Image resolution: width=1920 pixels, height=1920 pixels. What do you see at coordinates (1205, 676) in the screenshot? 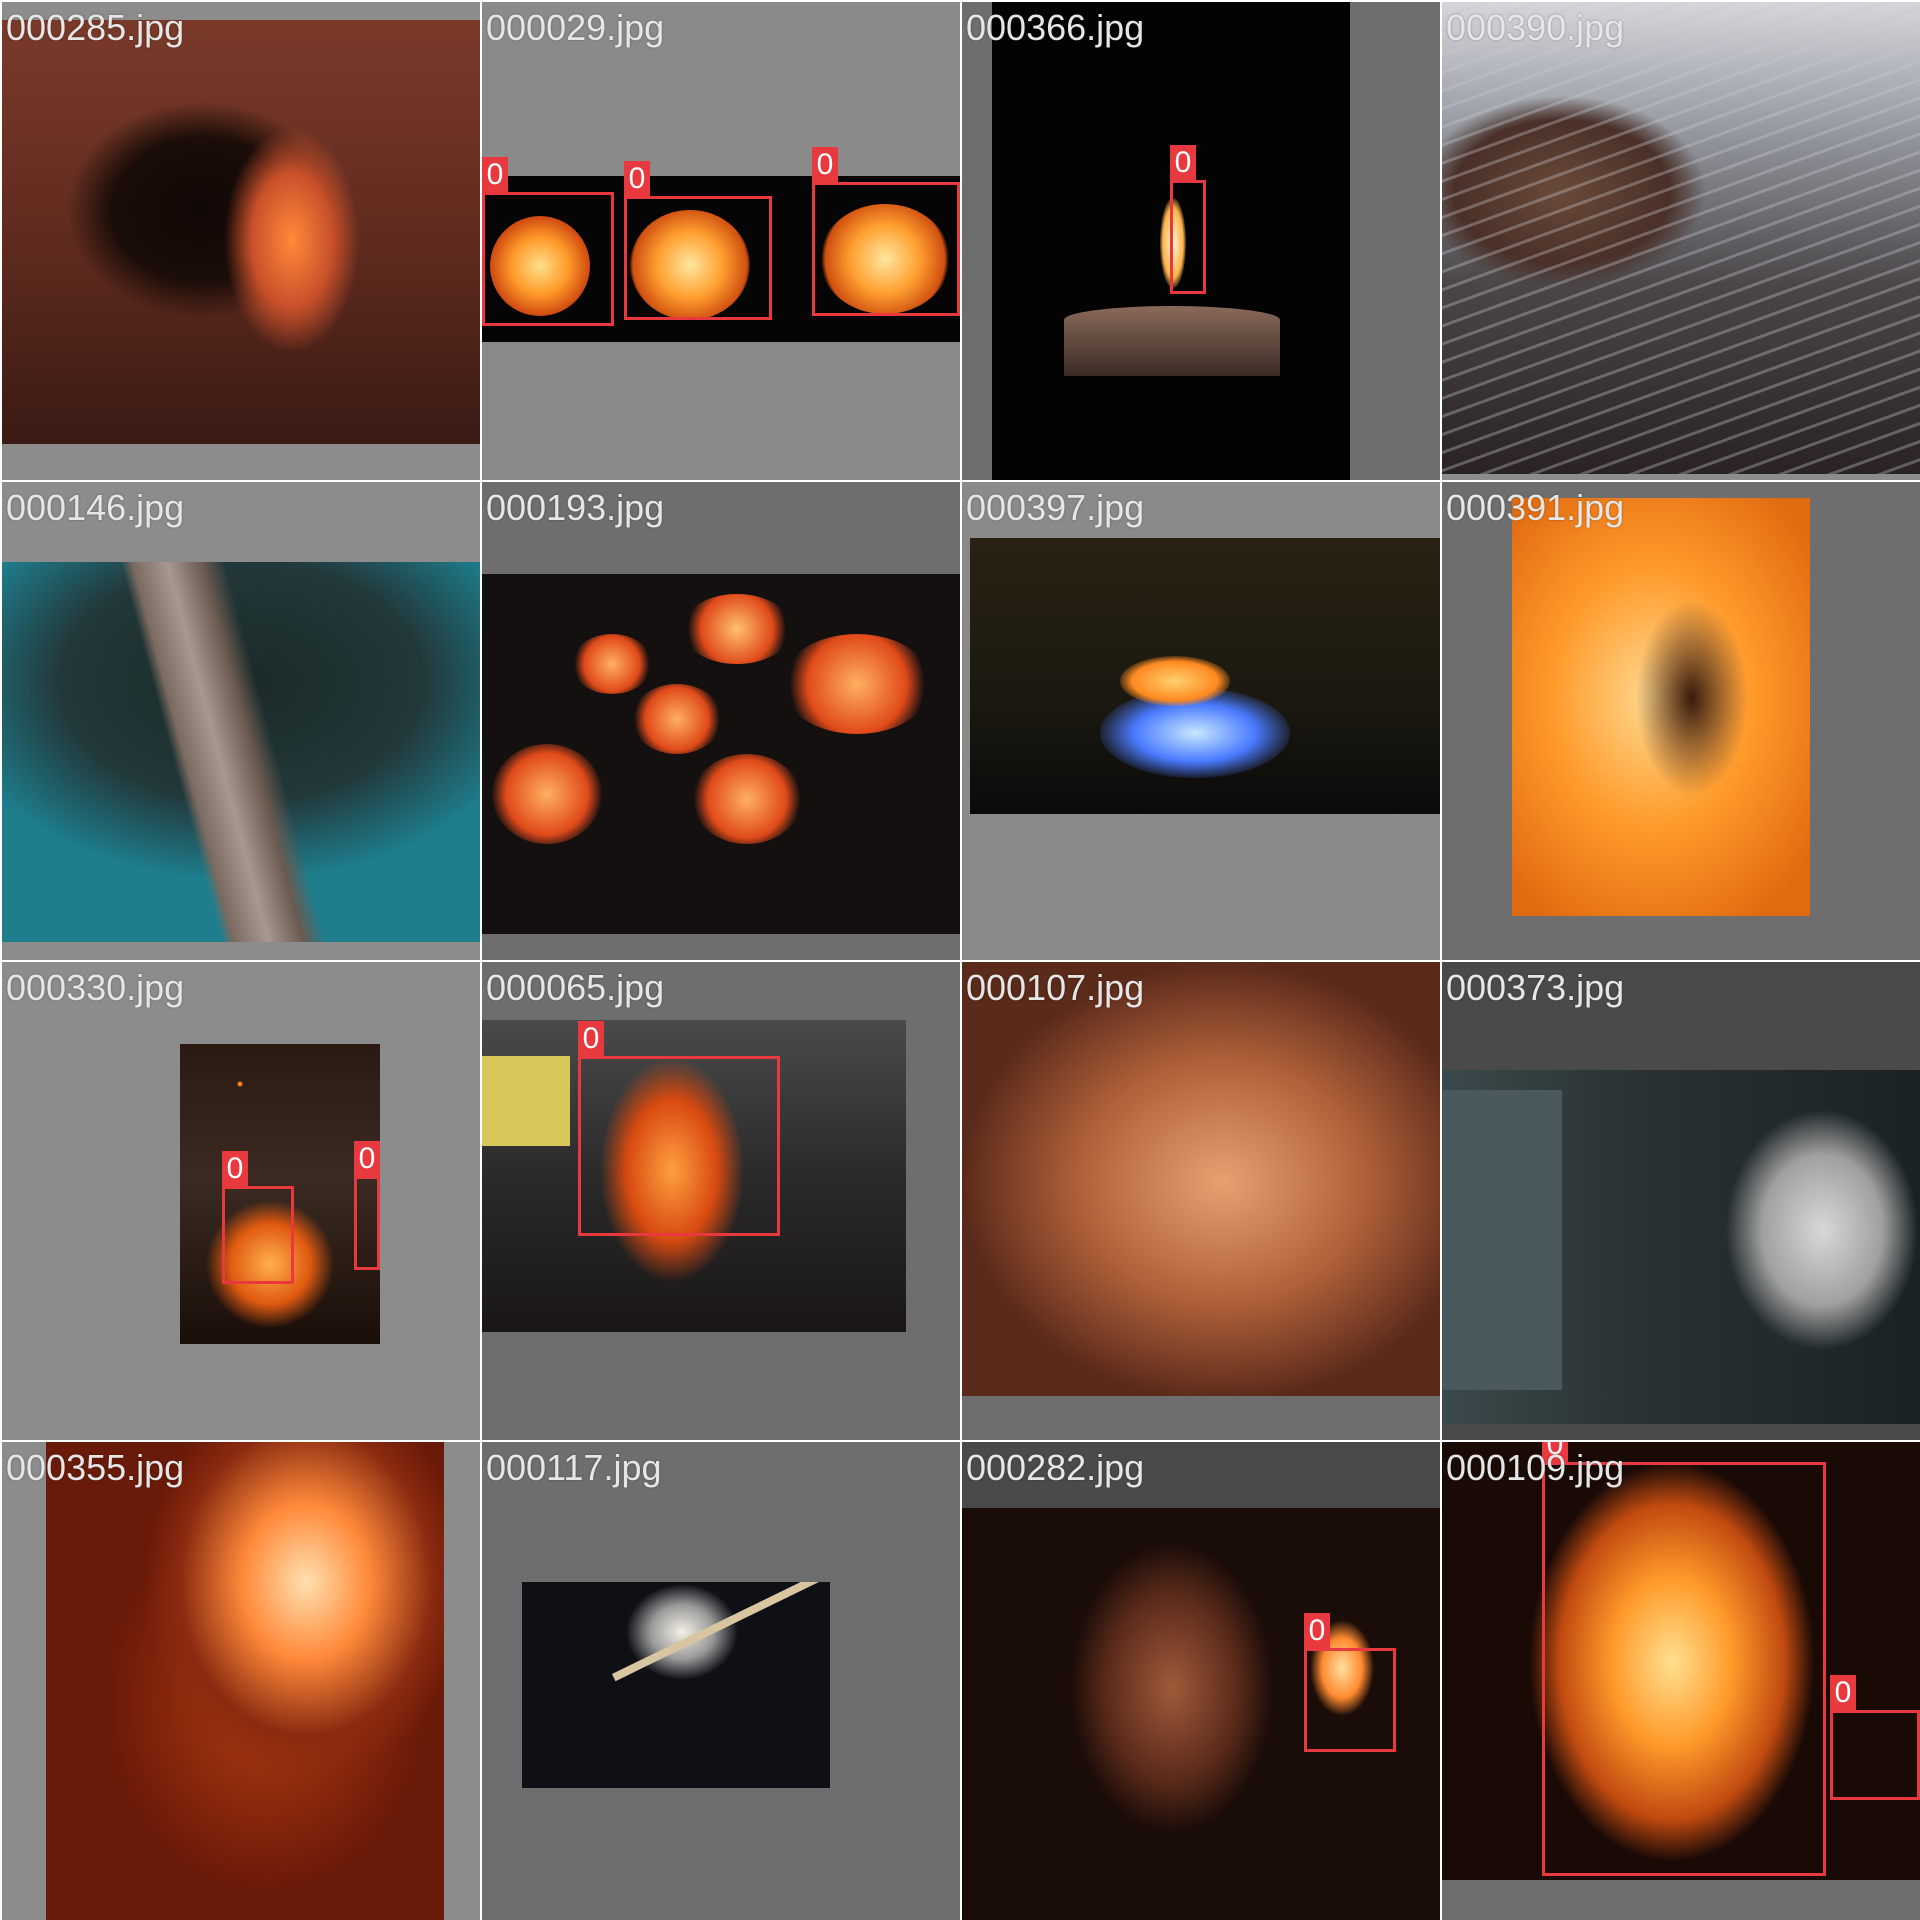
I see `gas-burner-photo` at bounding box center [1205, 676].